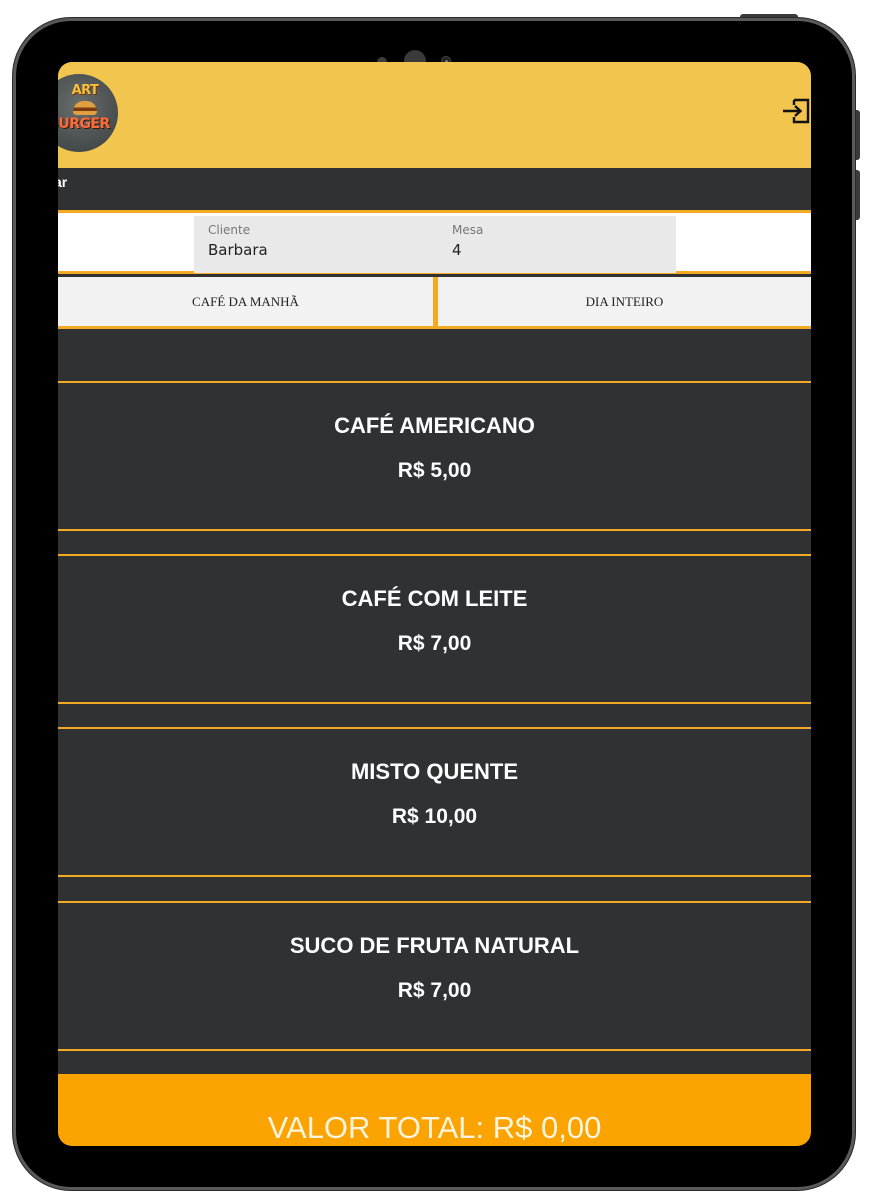 The width and height of the screenshot is (870, 1200). I want to click on burger-logo: ART BURGER, so click(88, 113).